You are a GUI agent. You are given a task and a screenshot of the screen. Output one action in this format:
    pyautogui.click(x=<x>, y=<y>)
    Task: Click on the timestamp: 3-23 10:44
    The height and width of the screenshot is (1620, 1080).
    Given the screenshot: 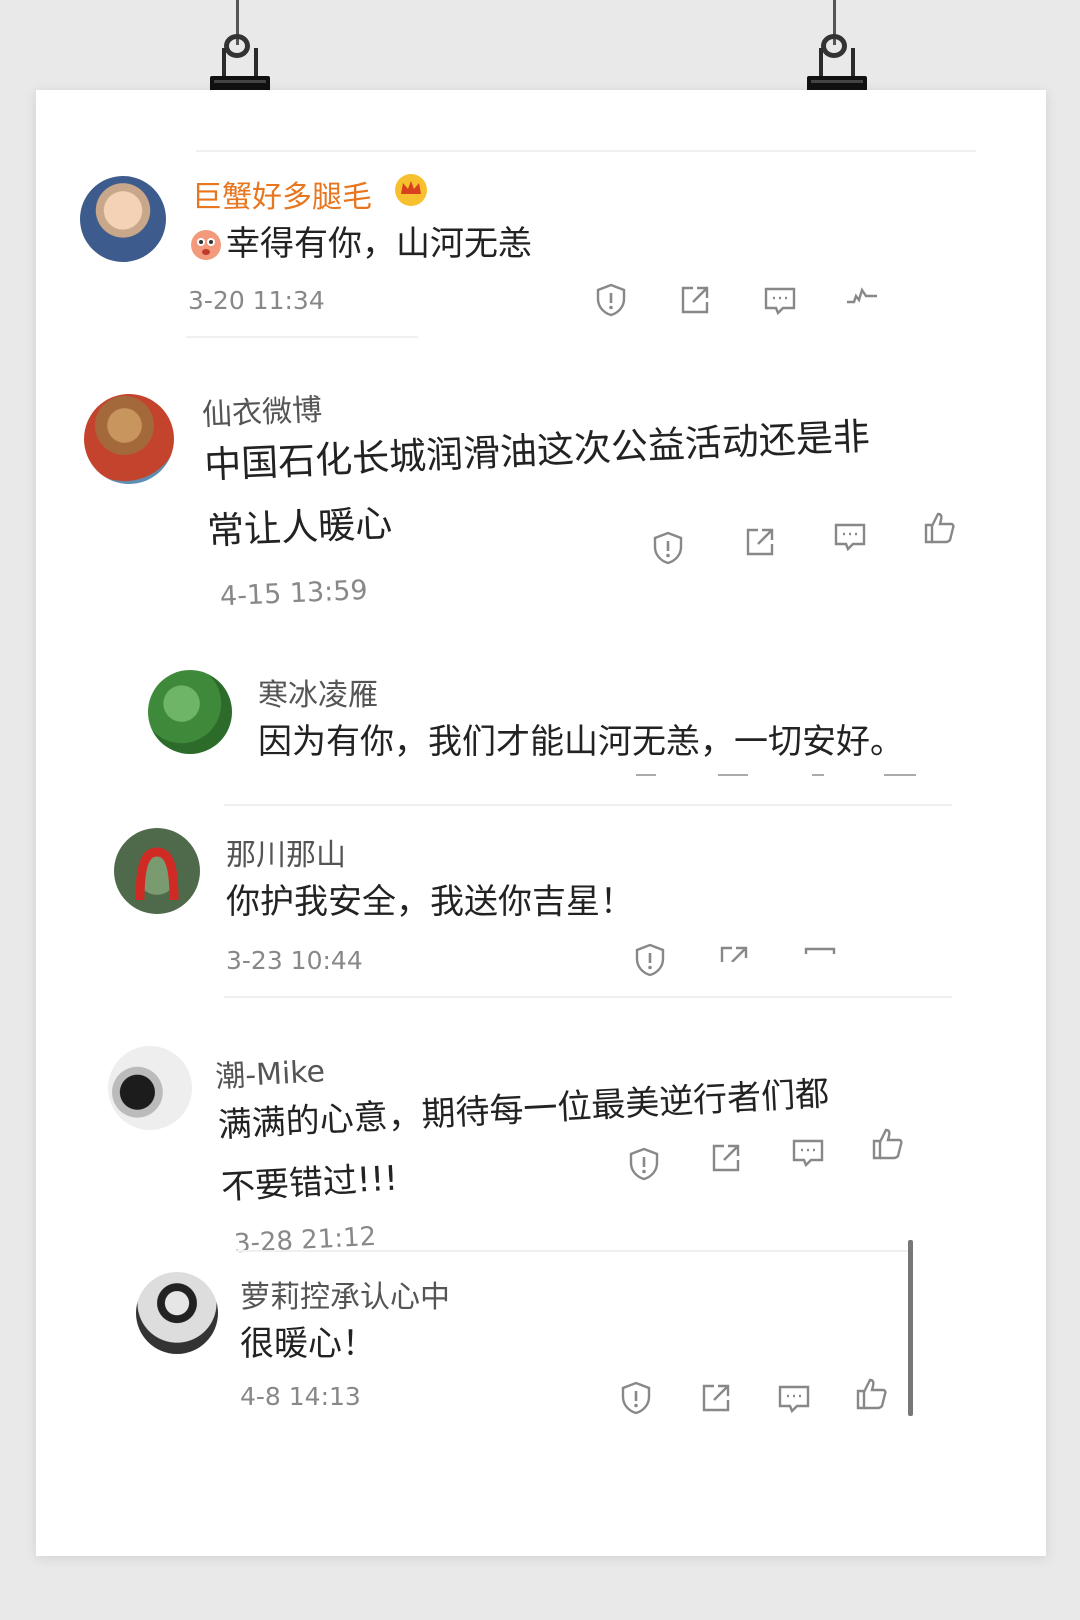 What is the action you would take?
    pyautogui.click(x=294, y=960)
    